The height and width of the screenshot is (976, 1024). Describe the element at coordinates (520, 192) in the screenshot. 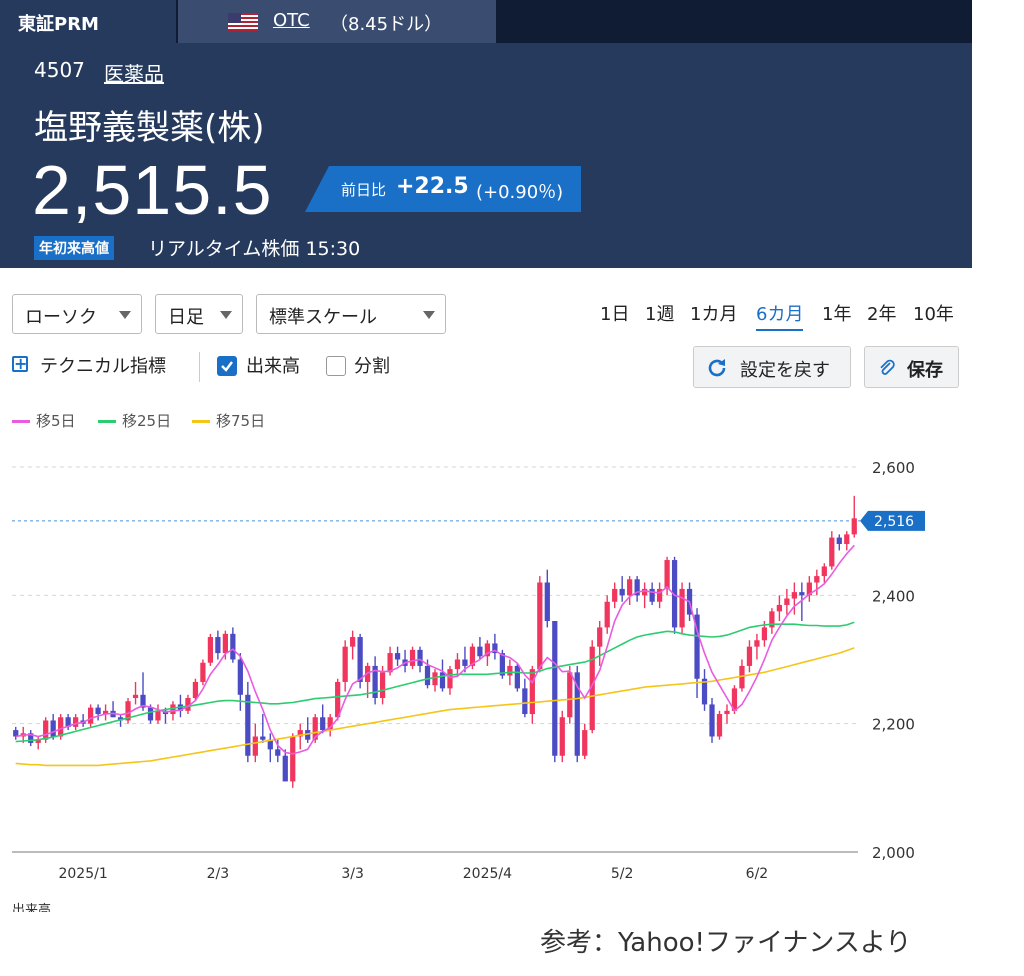

I see `change-percent: (+0.90％)` at that location.